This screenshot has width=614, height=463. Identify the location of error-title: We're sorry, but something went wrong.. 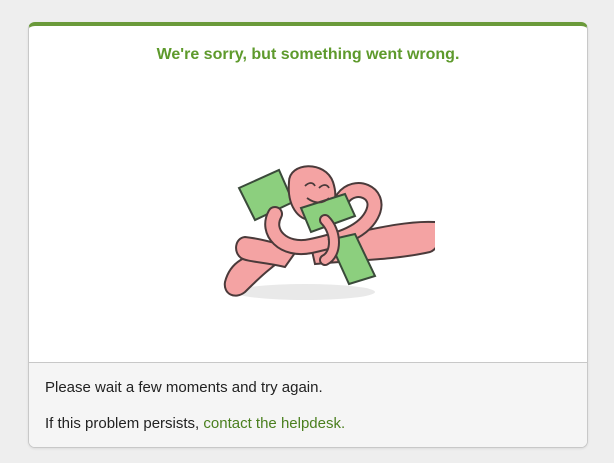
(308, 54).